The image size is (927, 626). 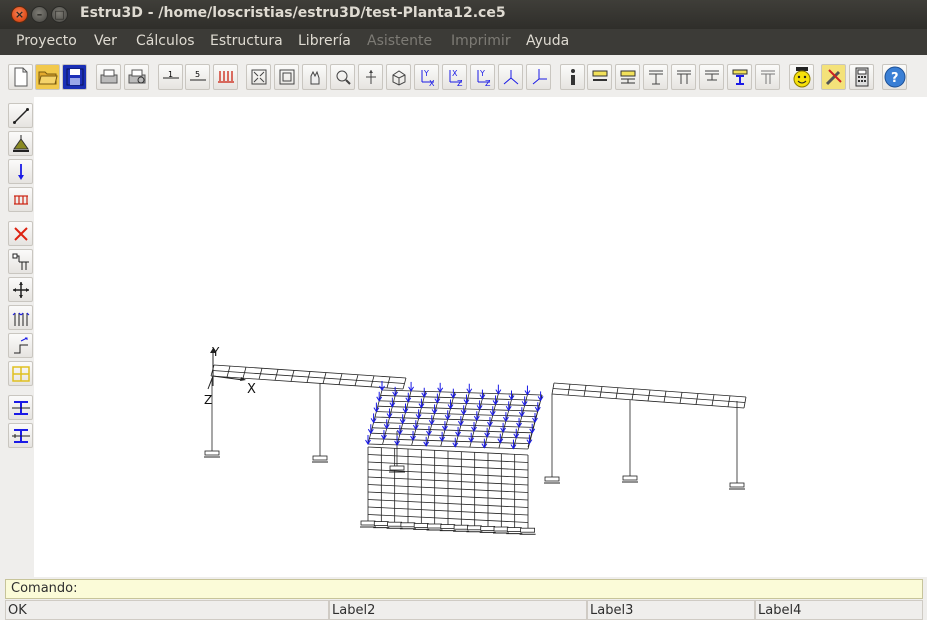 I want to click on open-folder-icon, so click(x=47, y=78).